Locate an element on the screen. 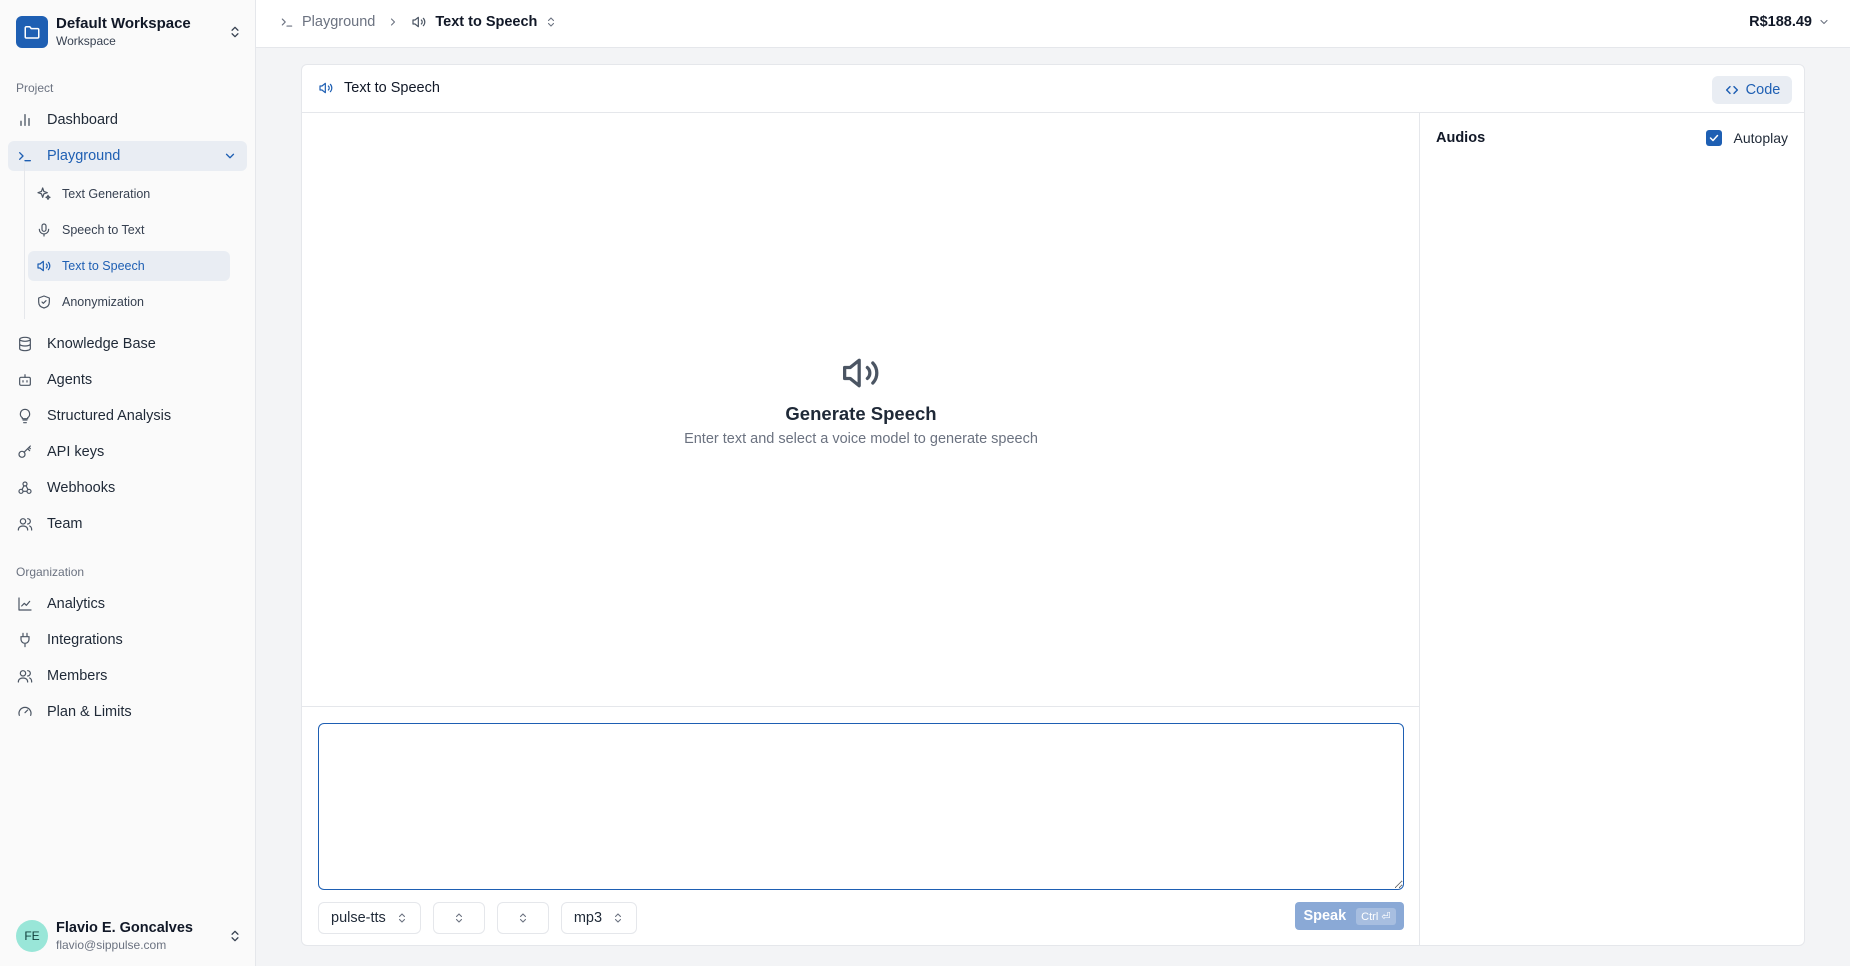 This screenshot has height=966, width=1850. sidebar-subitem-label: Speech to Text is located at coordinates (103, 230).